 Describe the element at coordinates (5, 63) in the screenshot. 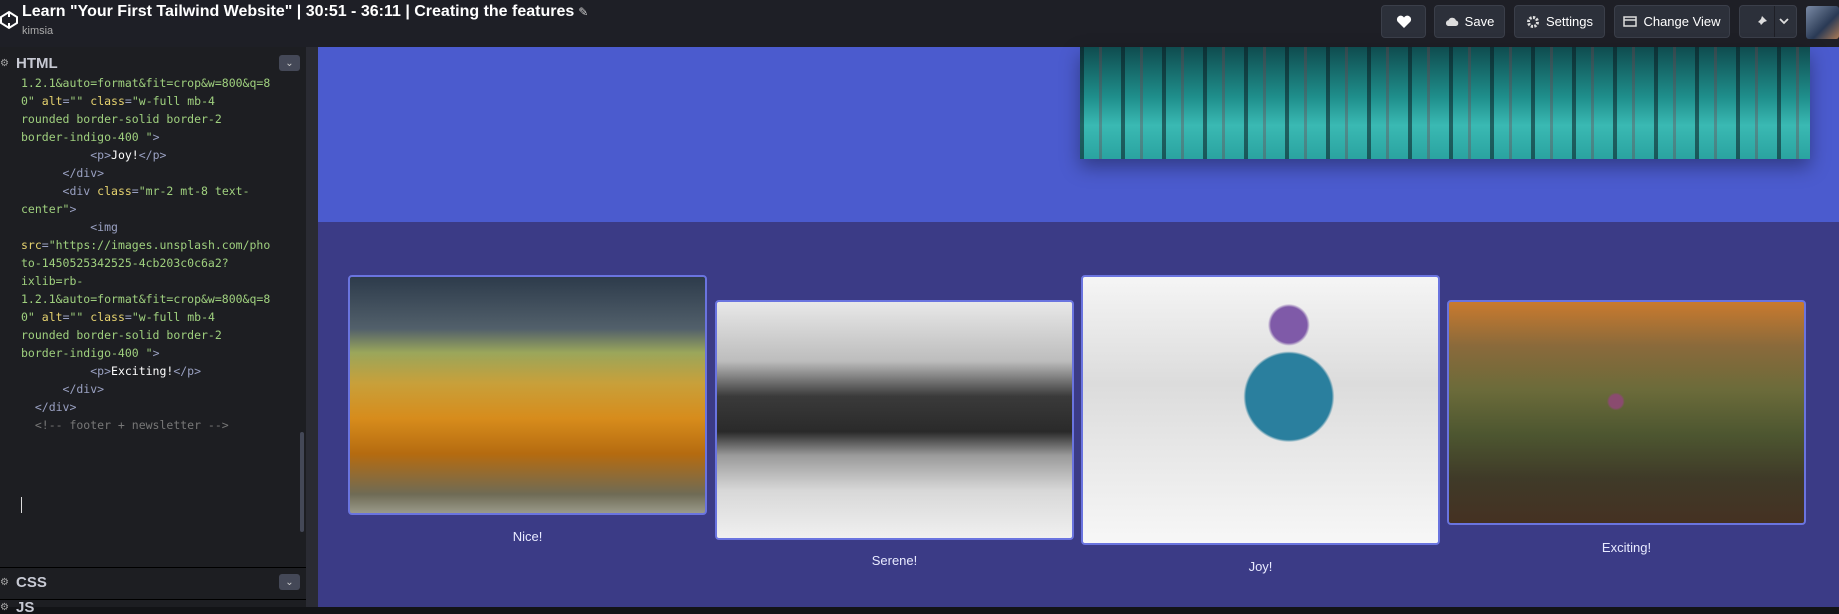

I see `html-gear-icon: ⚙` at that location.